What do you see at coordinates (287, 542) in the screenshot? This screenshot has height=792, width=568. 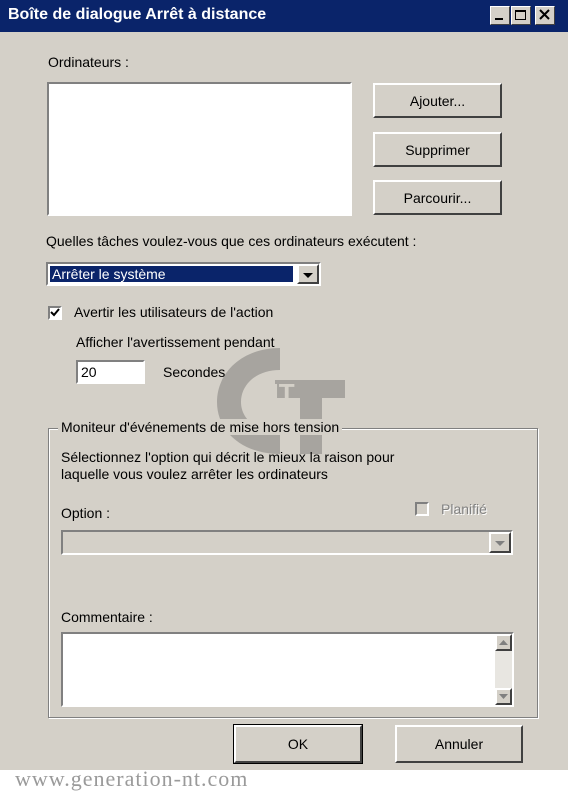 I see `reason-select` at bounding box center [287, 542].